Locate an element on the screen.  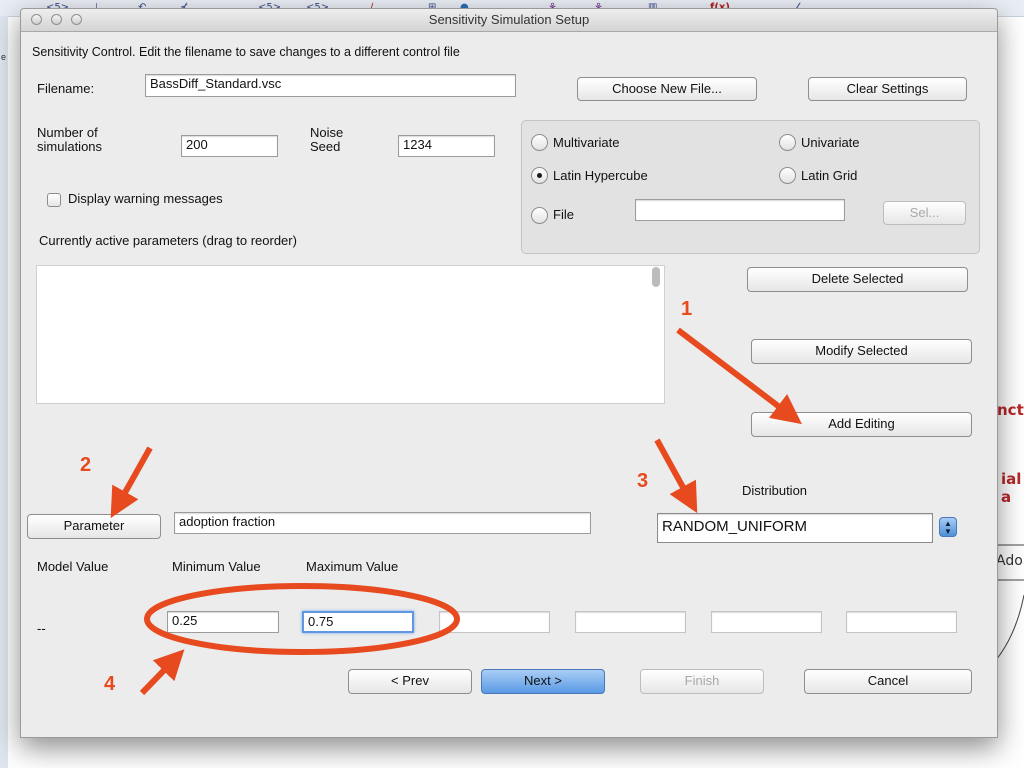
annotation-number-2: 2 is located at coordinates (86, 465).